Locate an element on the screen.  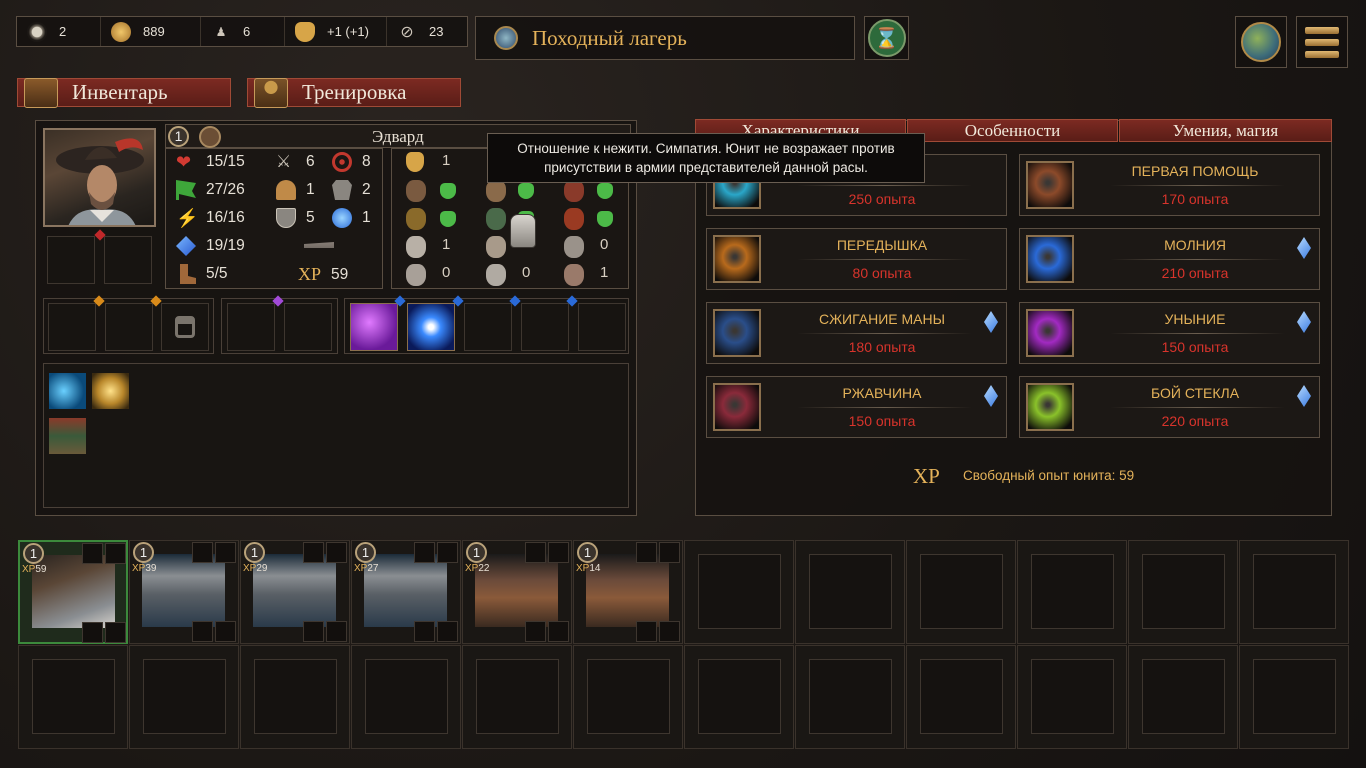
strike-perk-icon is located at coordinates (110, 391).